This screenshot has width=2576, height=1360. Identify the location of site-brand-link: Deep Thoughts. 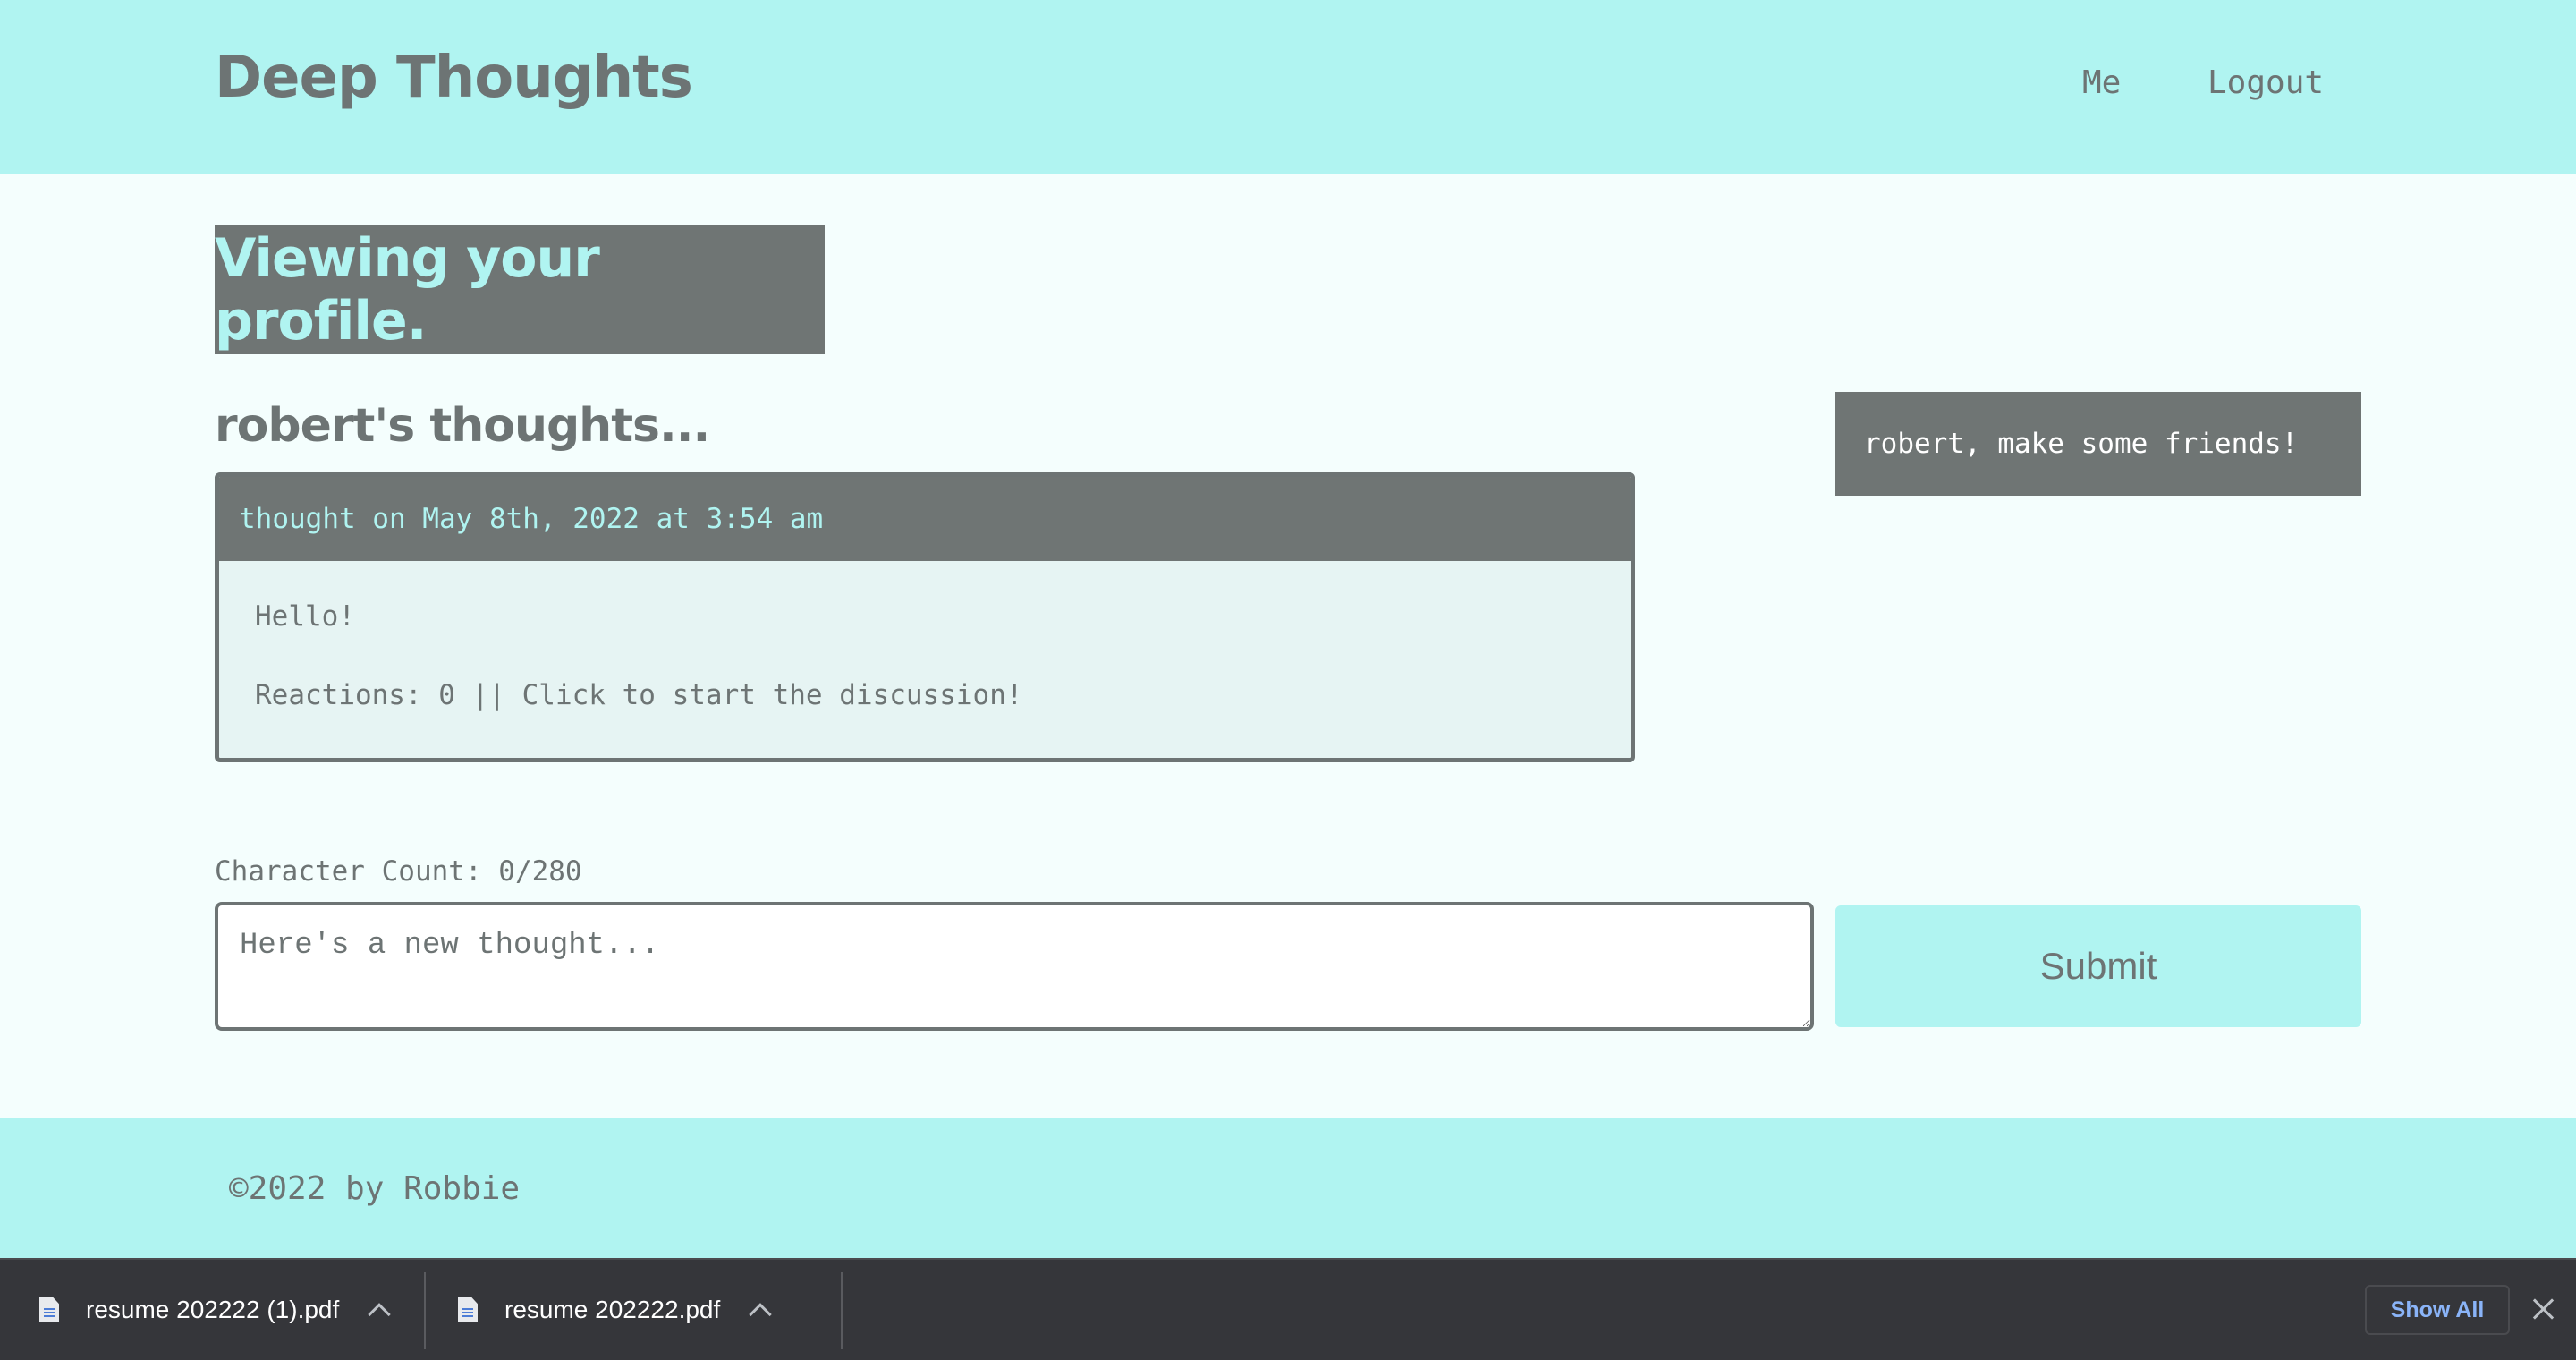
(454, 78).